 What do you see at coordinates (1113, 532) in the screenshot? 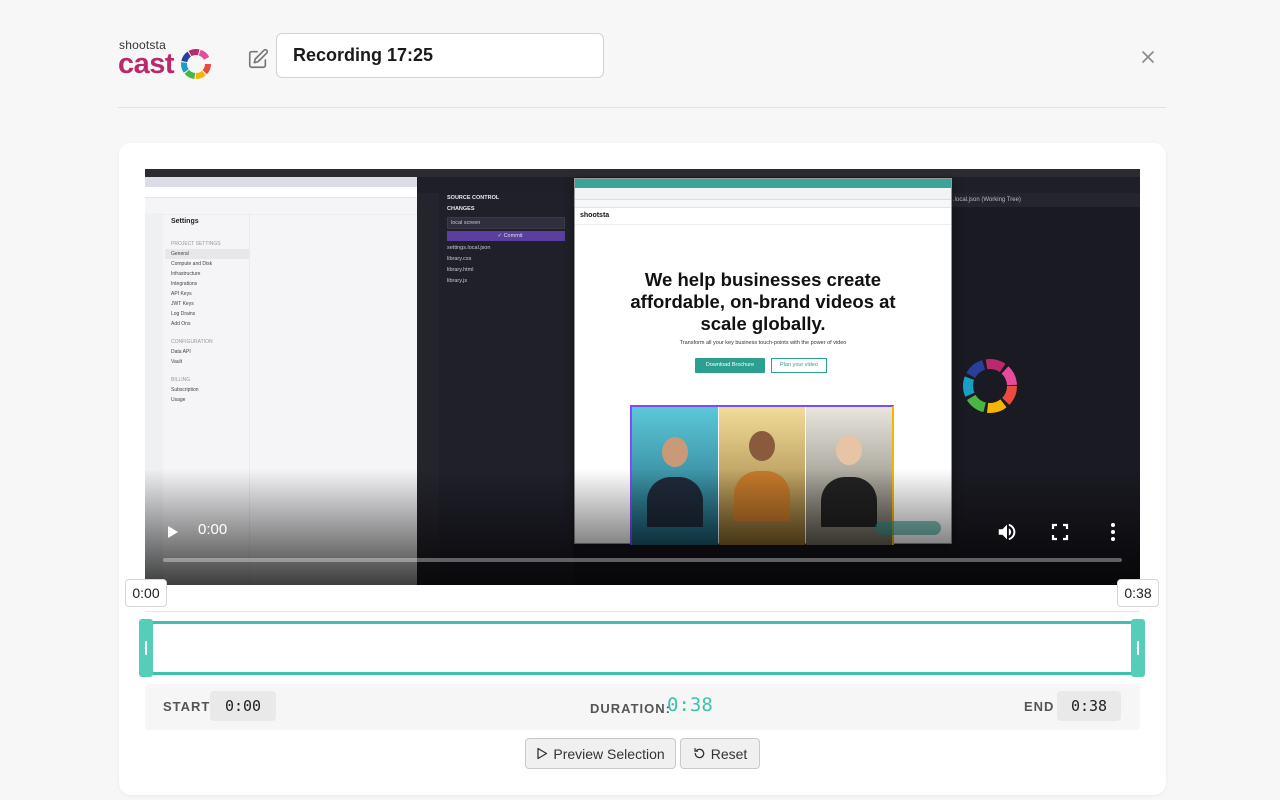
I see `more-options-icon` at bounding box center [1113, 532].